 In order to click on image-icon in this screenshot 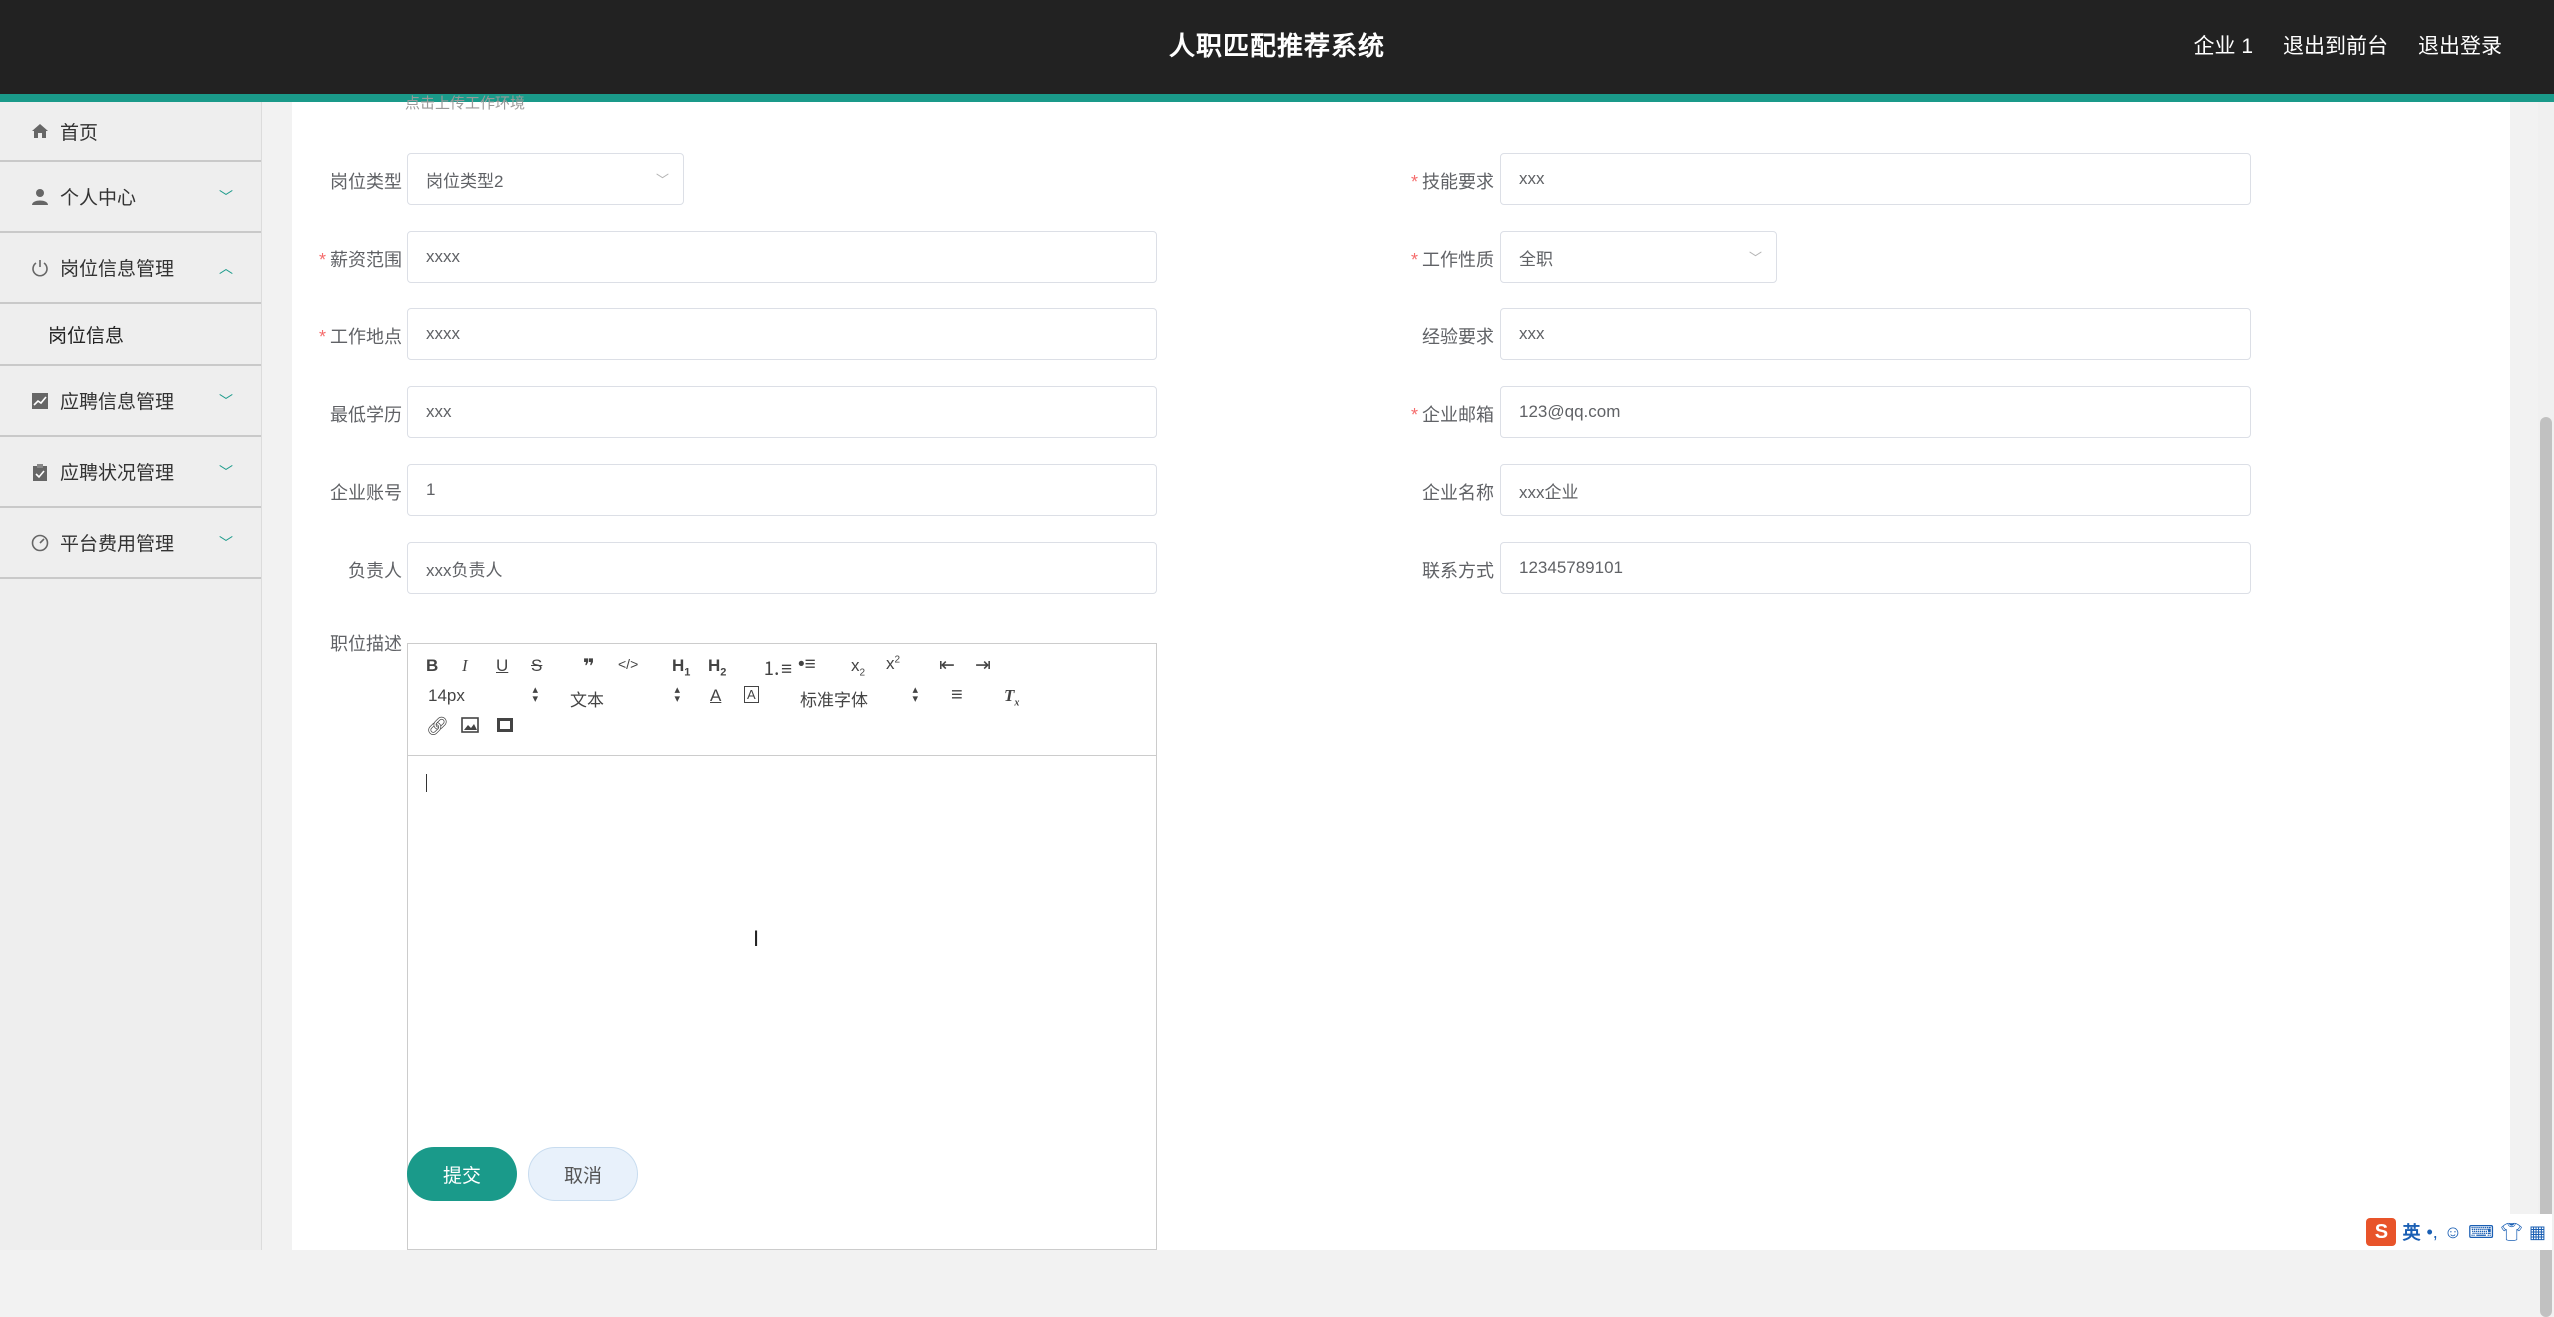, I will do `click(470, 727)`.